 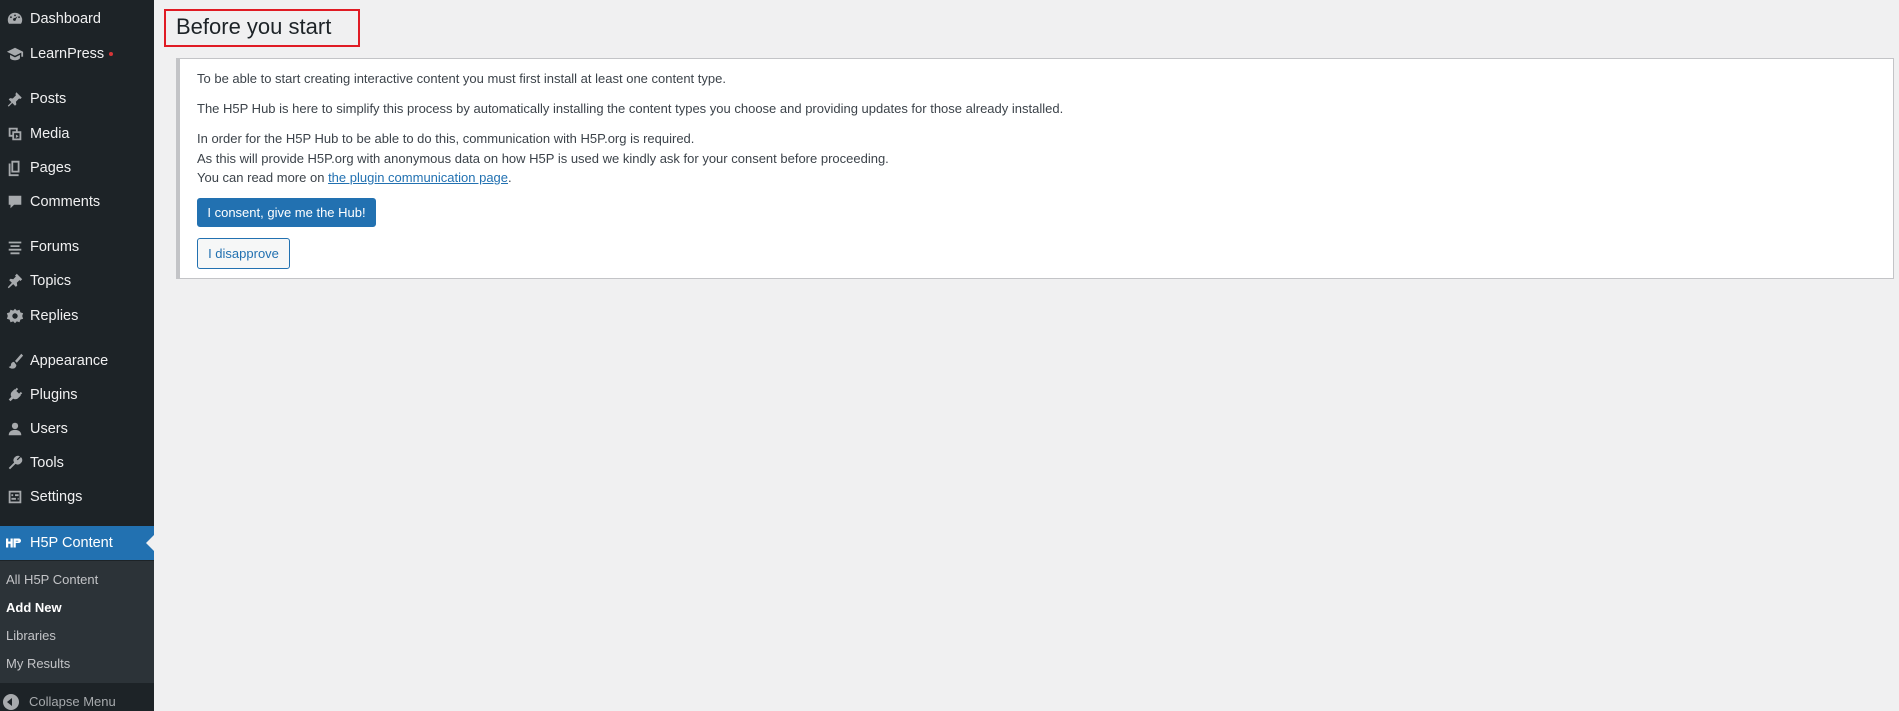 I want to click on menu-item-dashboard: Dashboard, so click(x=77, y=19).